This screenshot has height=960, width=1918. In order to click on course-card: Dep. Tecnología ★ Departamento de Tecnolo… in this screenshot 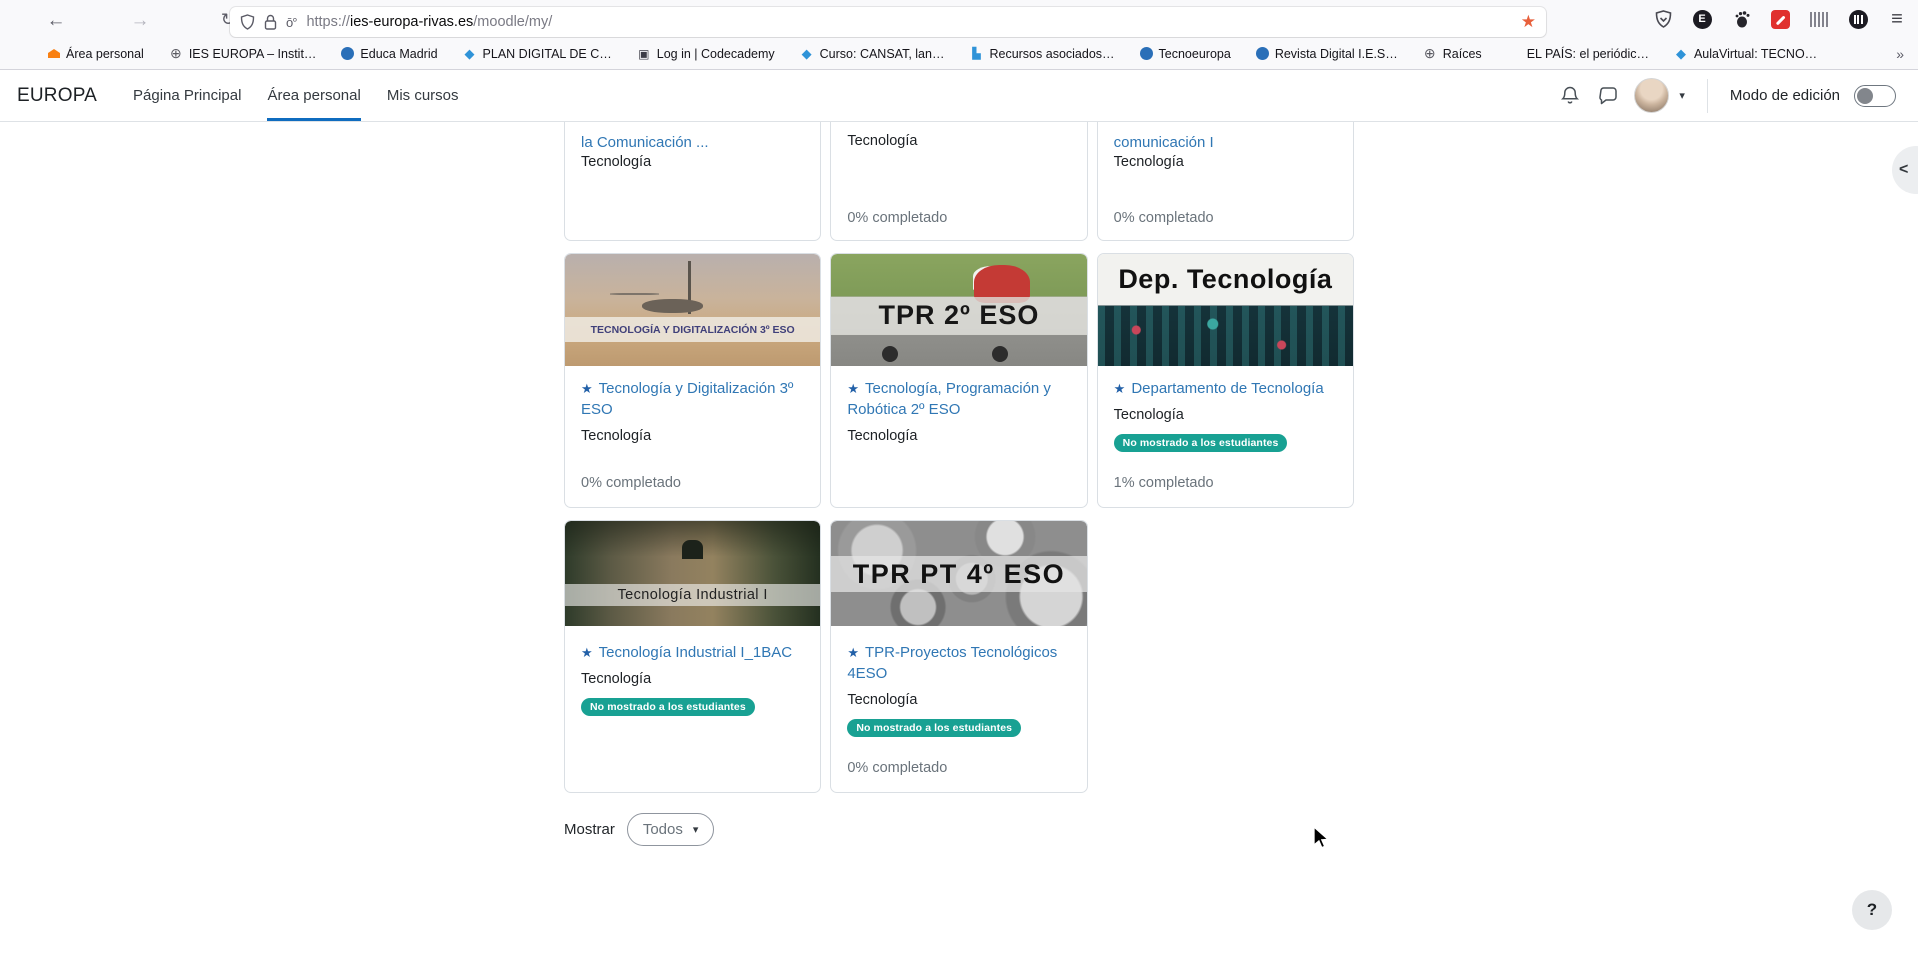, I will do `click(1225, 380)`.